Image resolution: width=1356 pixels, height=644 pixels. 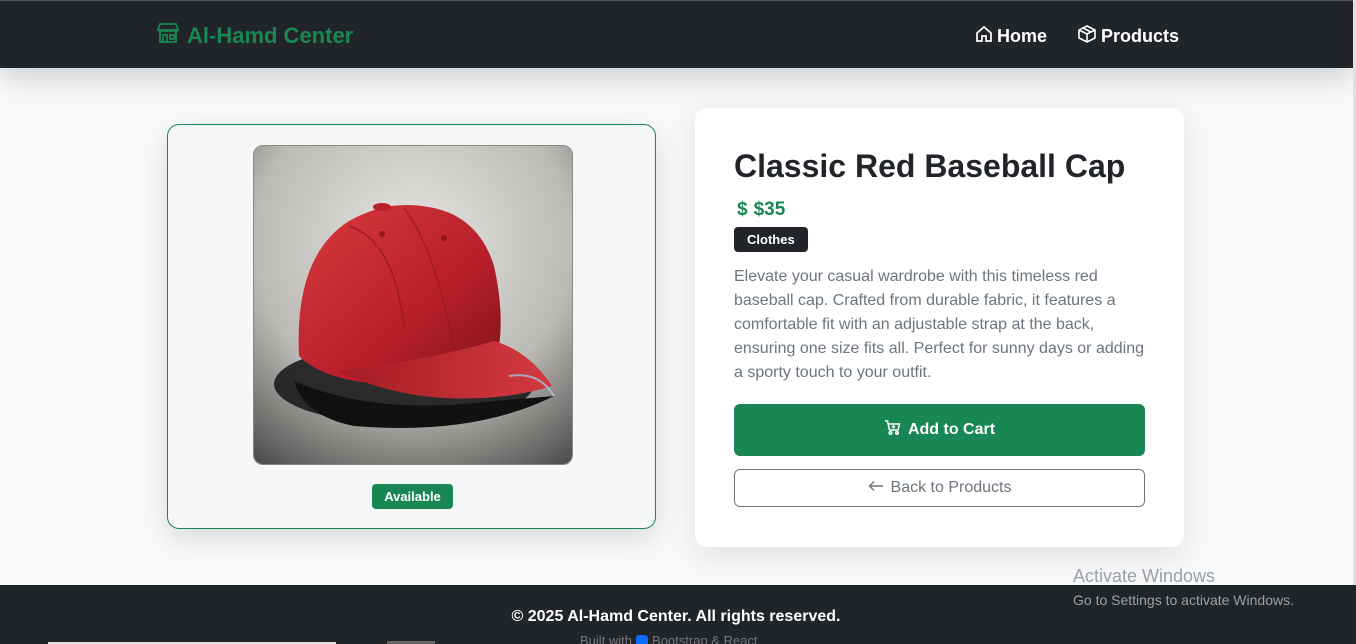 I want to click on footer-built-prefix: Built with, so click(x=606, y=638).